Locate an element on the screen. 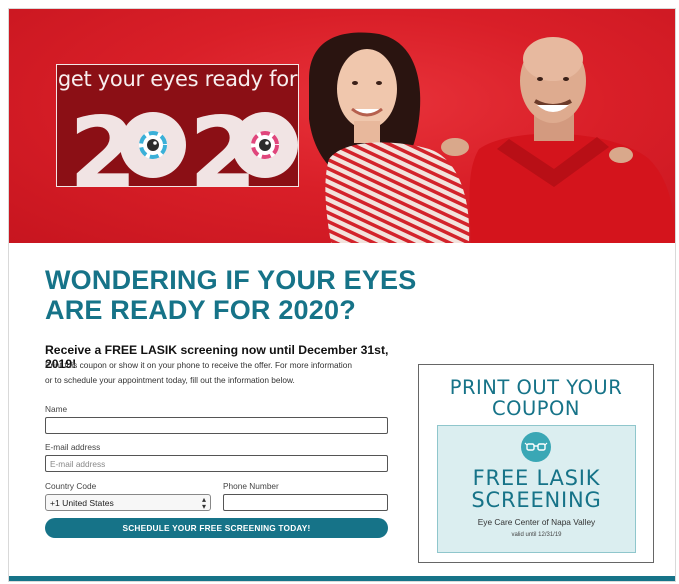 This screenshot has width=679, height=584. select-arrows-icon: ▴ ▾ is located at coordinates (203, 503).